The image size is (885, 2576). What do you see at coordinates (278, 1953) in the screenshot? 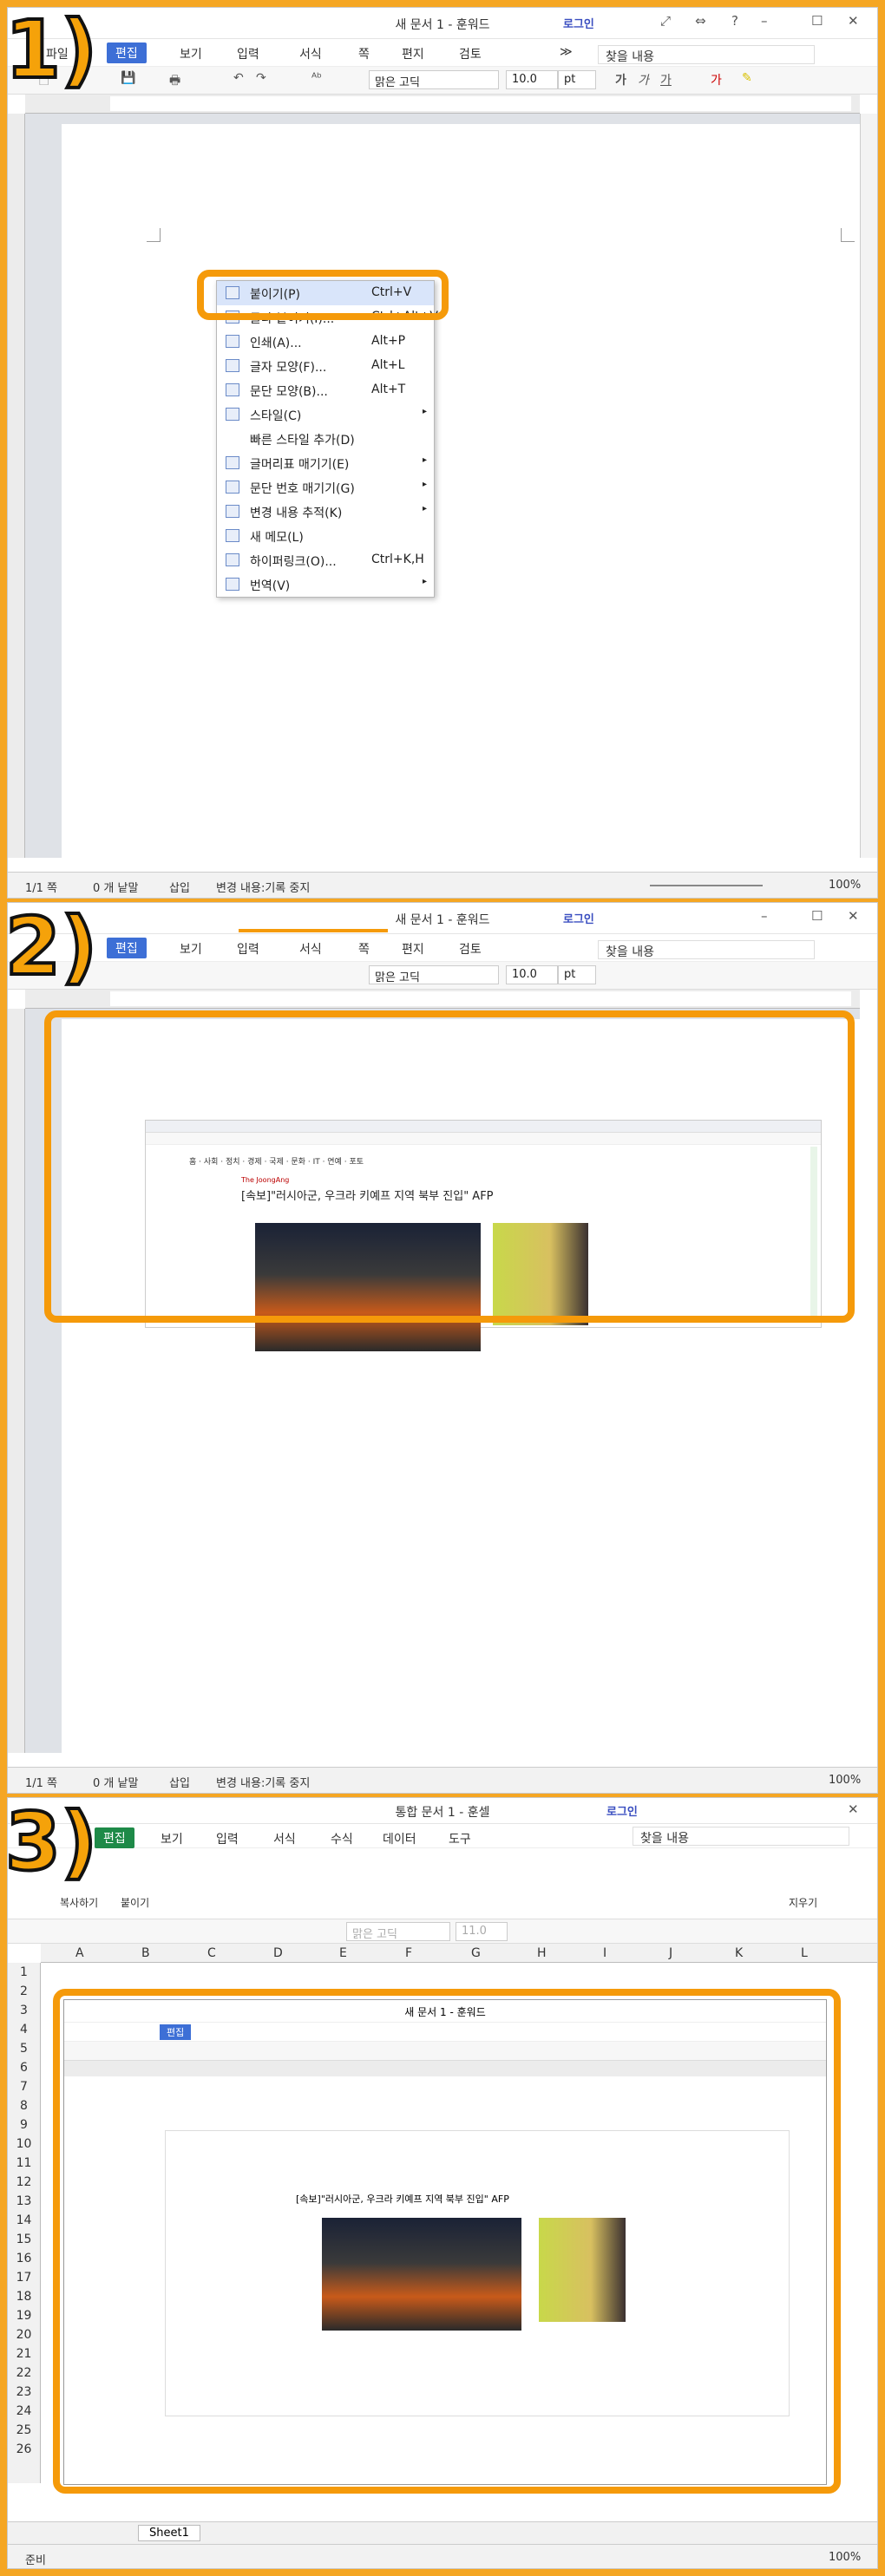
I see `column-header: D` at bounding box center [278, 1953].